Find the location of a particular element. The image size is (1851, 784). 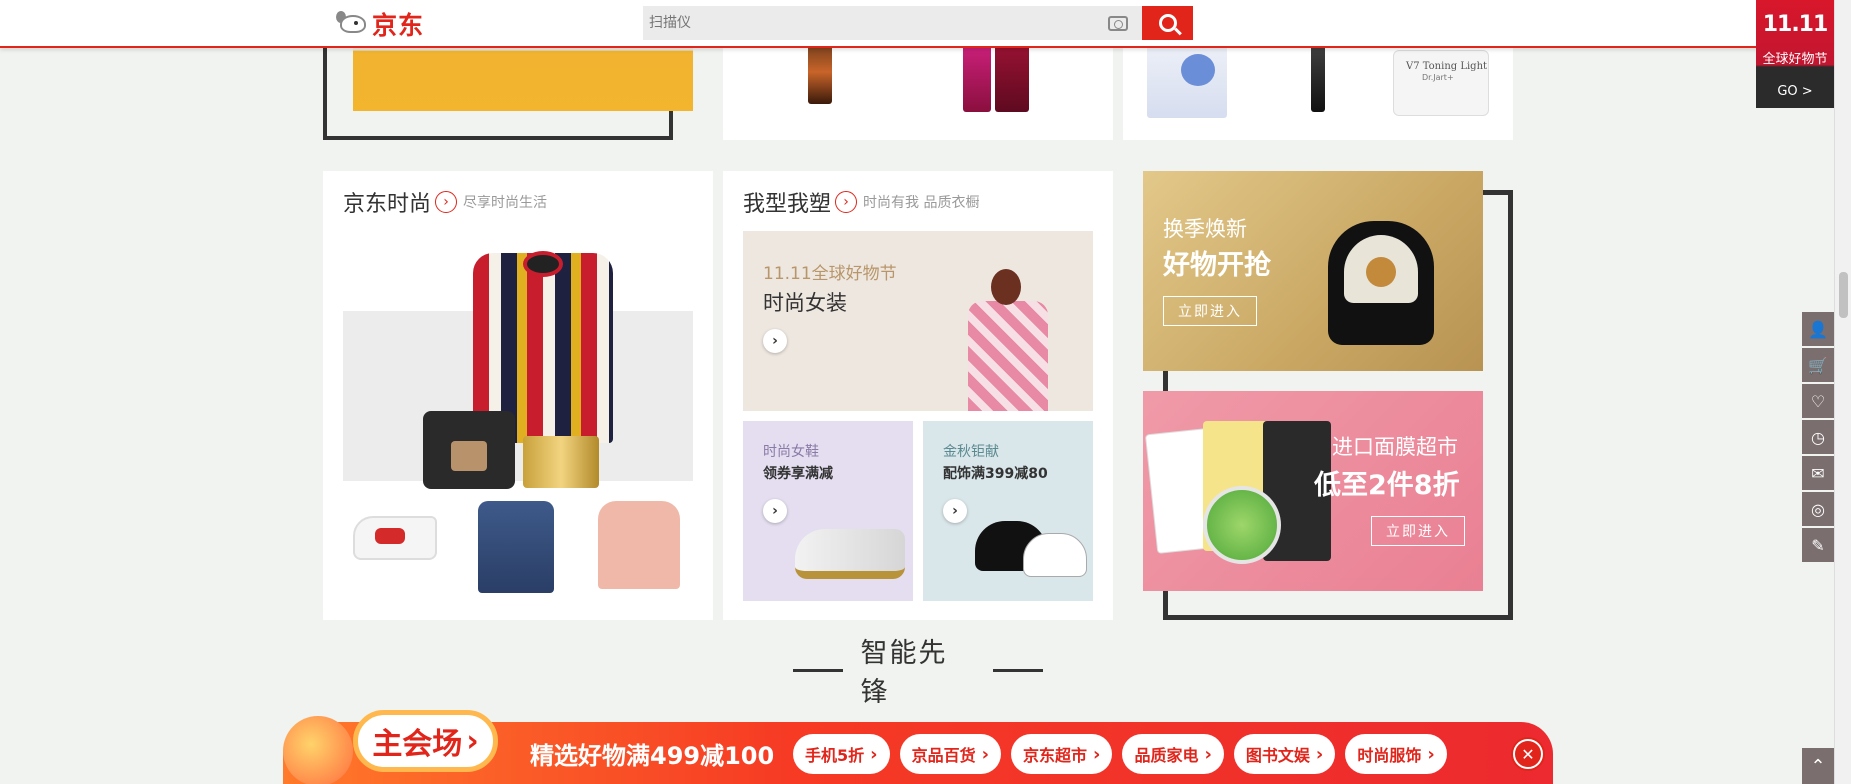

search-input is located at coordinates (892, 23).